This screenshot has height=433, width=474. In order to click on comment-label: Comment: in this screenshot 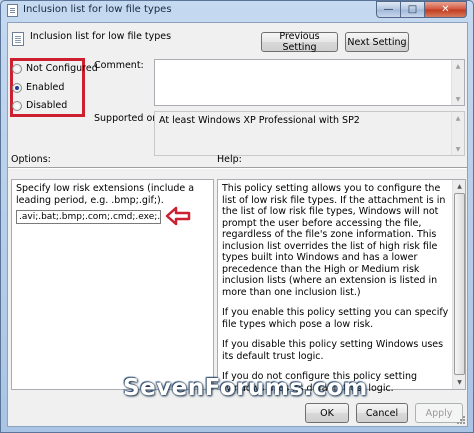, I will do `click(119, 65)`.